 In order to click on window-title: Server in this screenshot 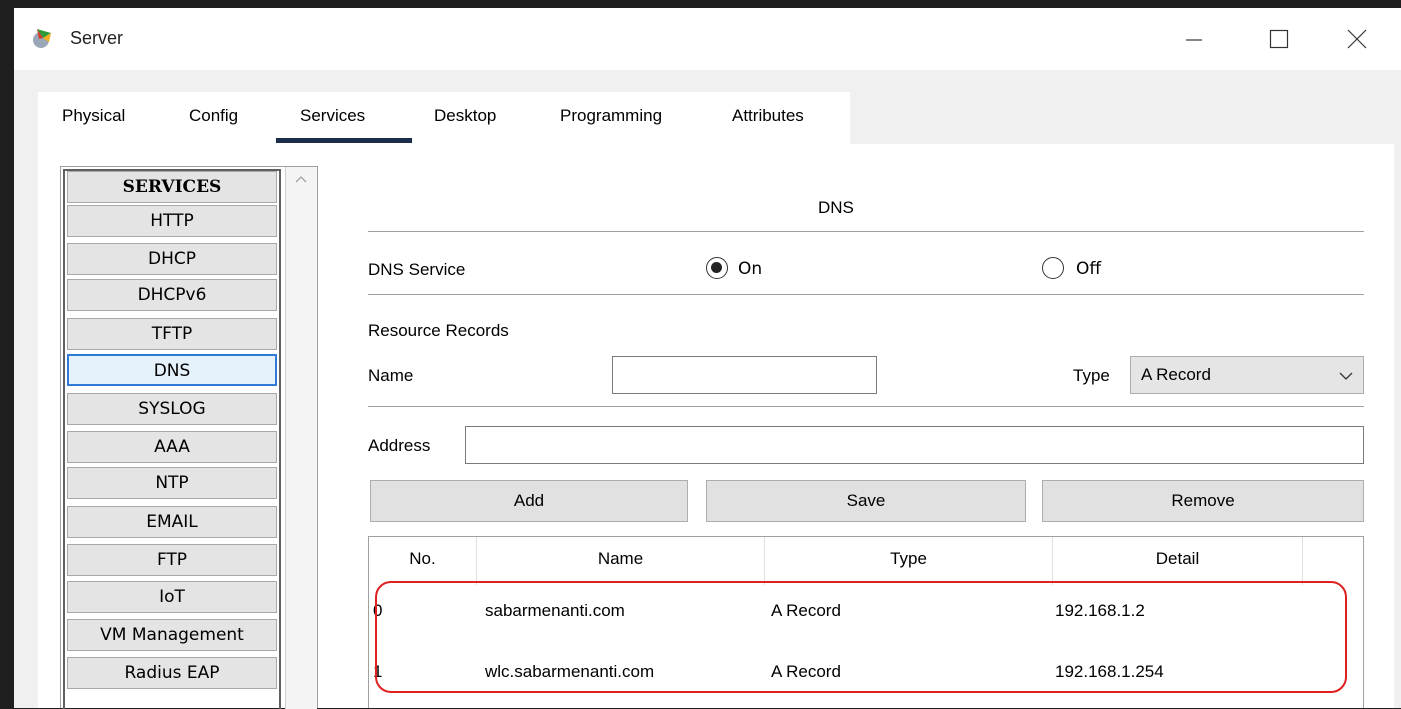, I will do `click(97, 38)`.